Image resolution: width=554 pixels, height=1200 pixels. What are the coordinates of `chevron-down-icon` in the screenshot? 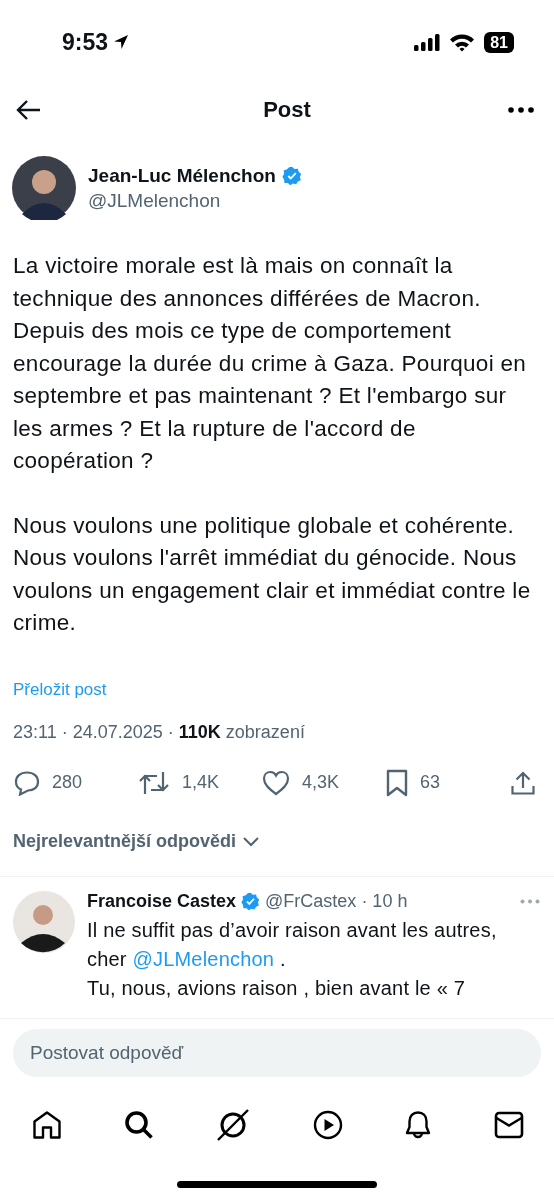 It's located at (251, 841).